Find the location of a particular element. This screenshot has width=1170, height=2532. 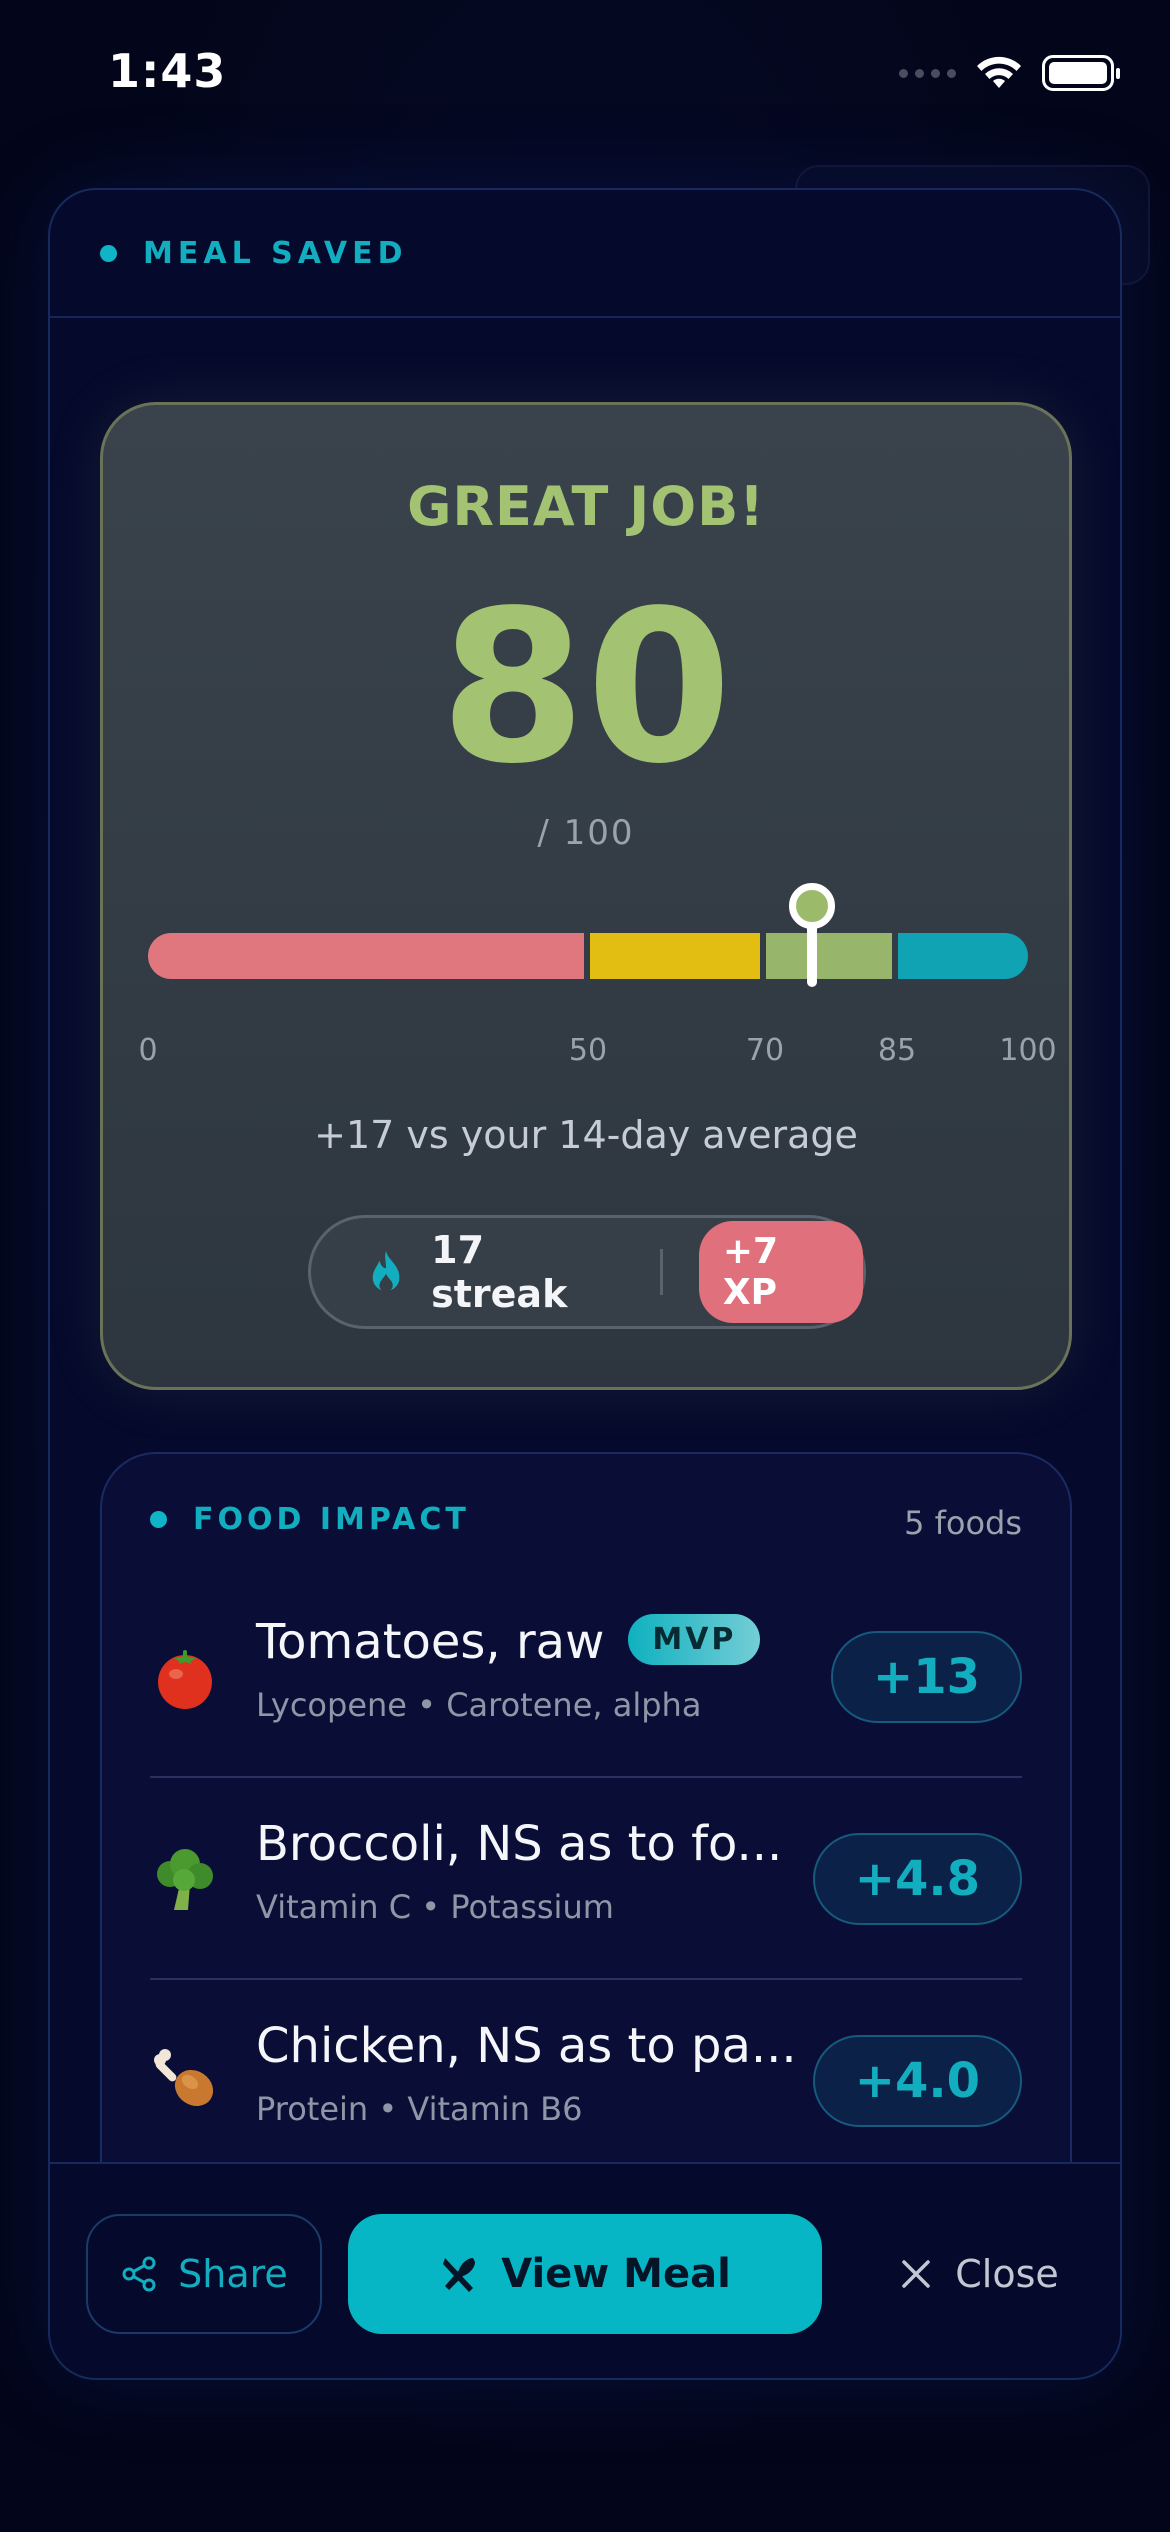

food-nutrients: Lycopene • Carotene, alpha is located at coordinates (479, 1705).